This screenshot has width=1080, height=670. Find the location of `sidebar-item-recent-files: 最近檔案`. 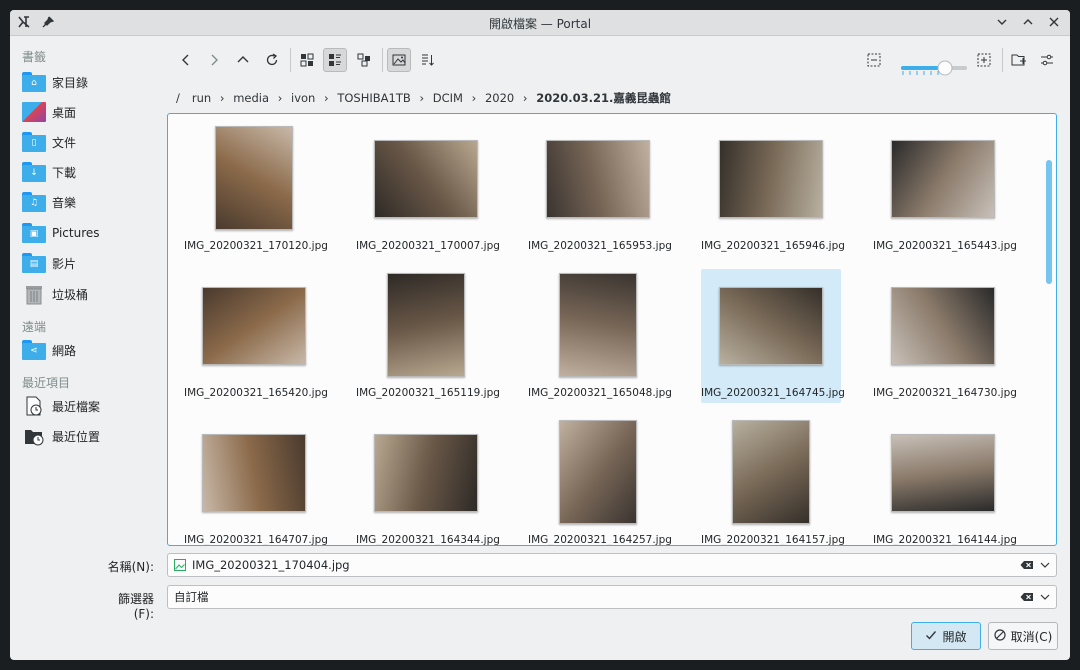

sidebar-item-recent-files: 最近檔案 is located at coordinates (87, 406).